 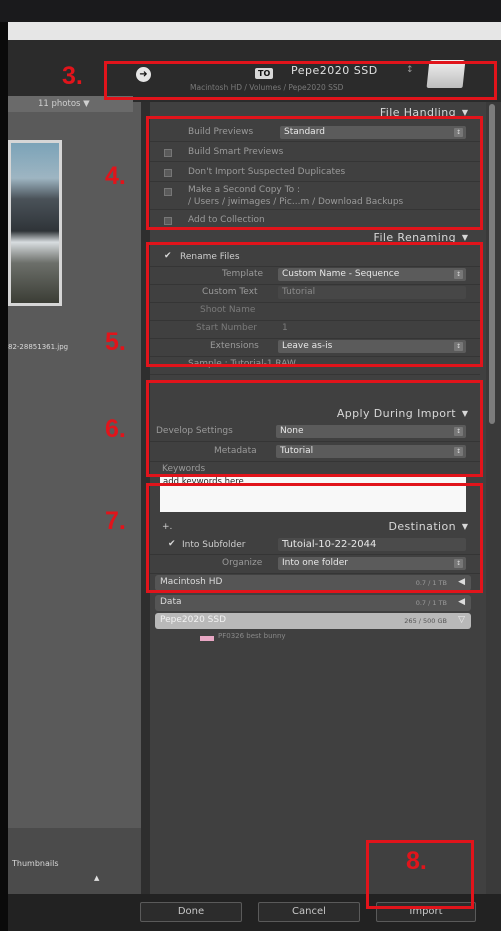 I want to click on file-name-label: 82-28851361.jpg, so click(x=38, y=347).